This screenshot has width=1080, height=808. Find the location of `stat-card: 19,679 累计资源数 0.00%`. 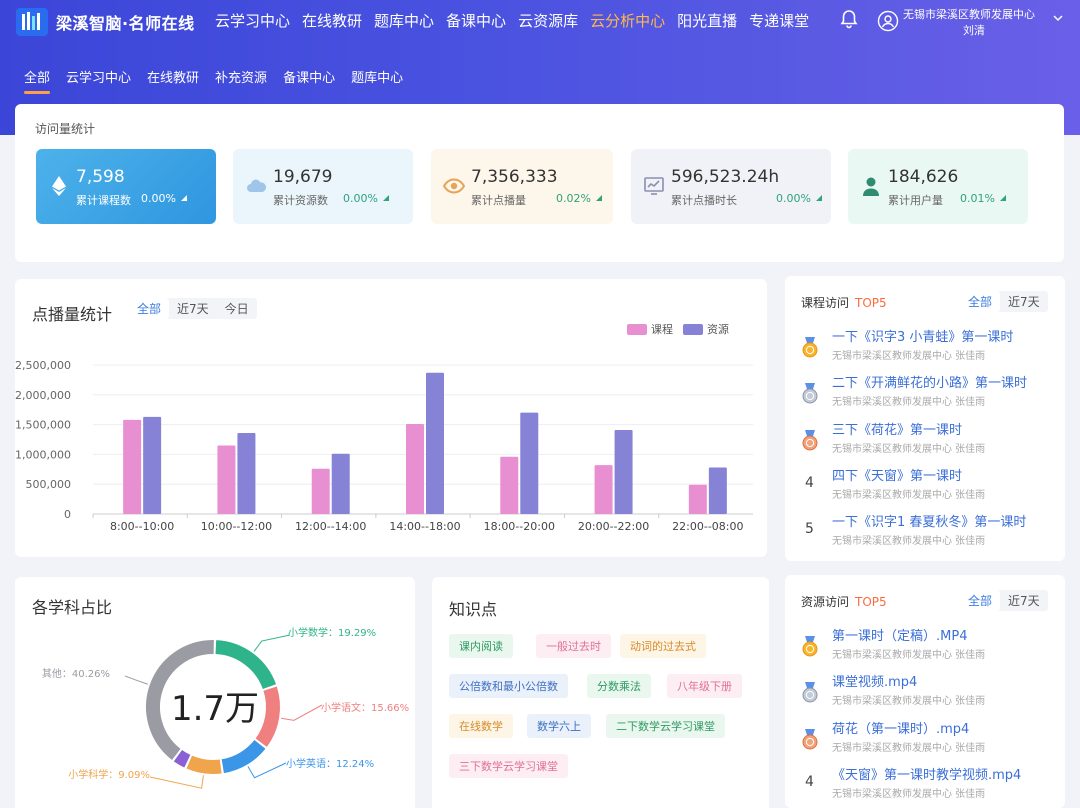

stat-card: 19,679 累计资源数 0.00% is located at coordinates (323, 186).